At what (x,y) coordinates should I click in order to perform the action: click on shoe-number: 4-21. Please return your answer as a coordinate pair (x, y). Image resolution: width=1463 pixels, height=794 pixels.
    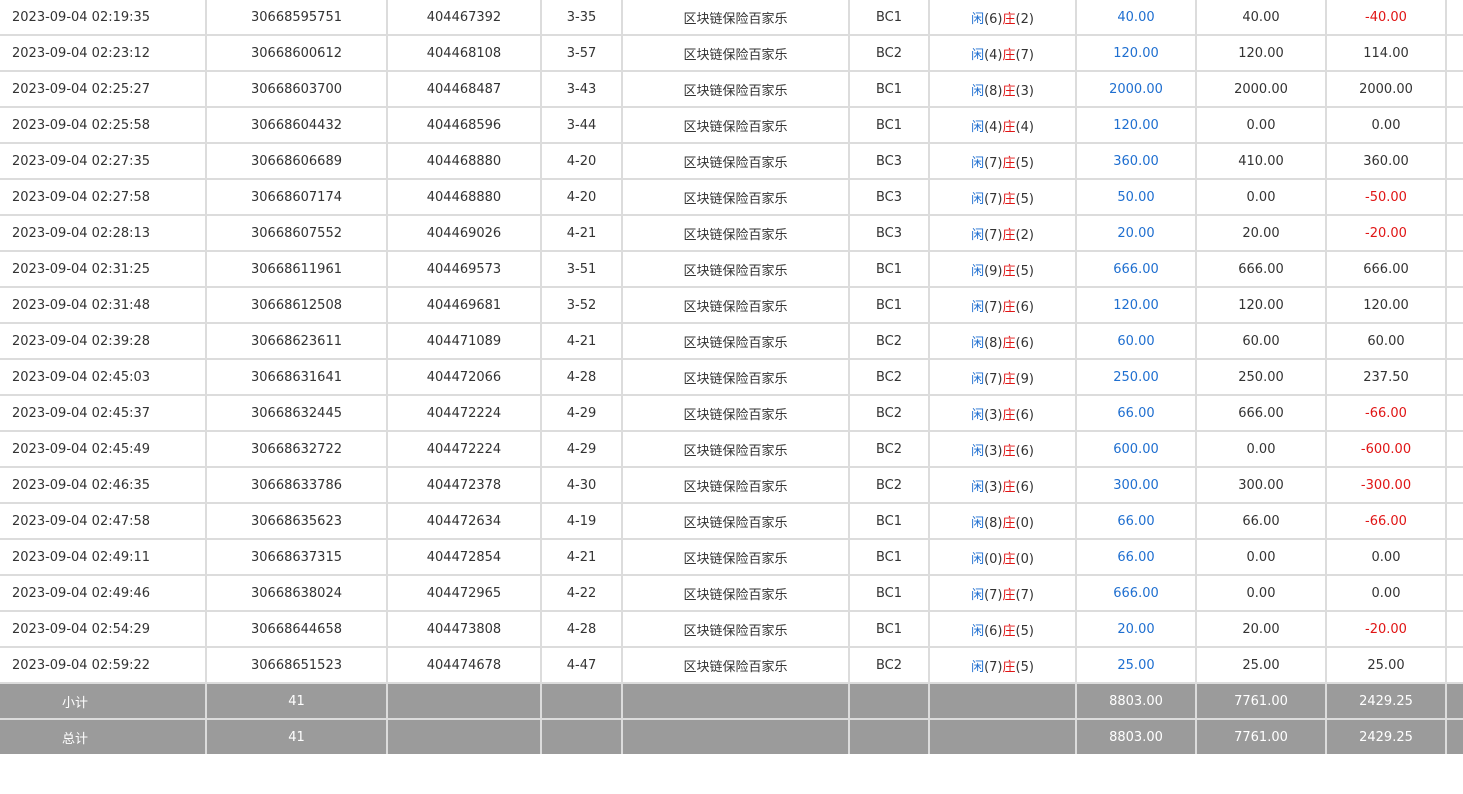
    Looking at the image, I should click on (581, 233).